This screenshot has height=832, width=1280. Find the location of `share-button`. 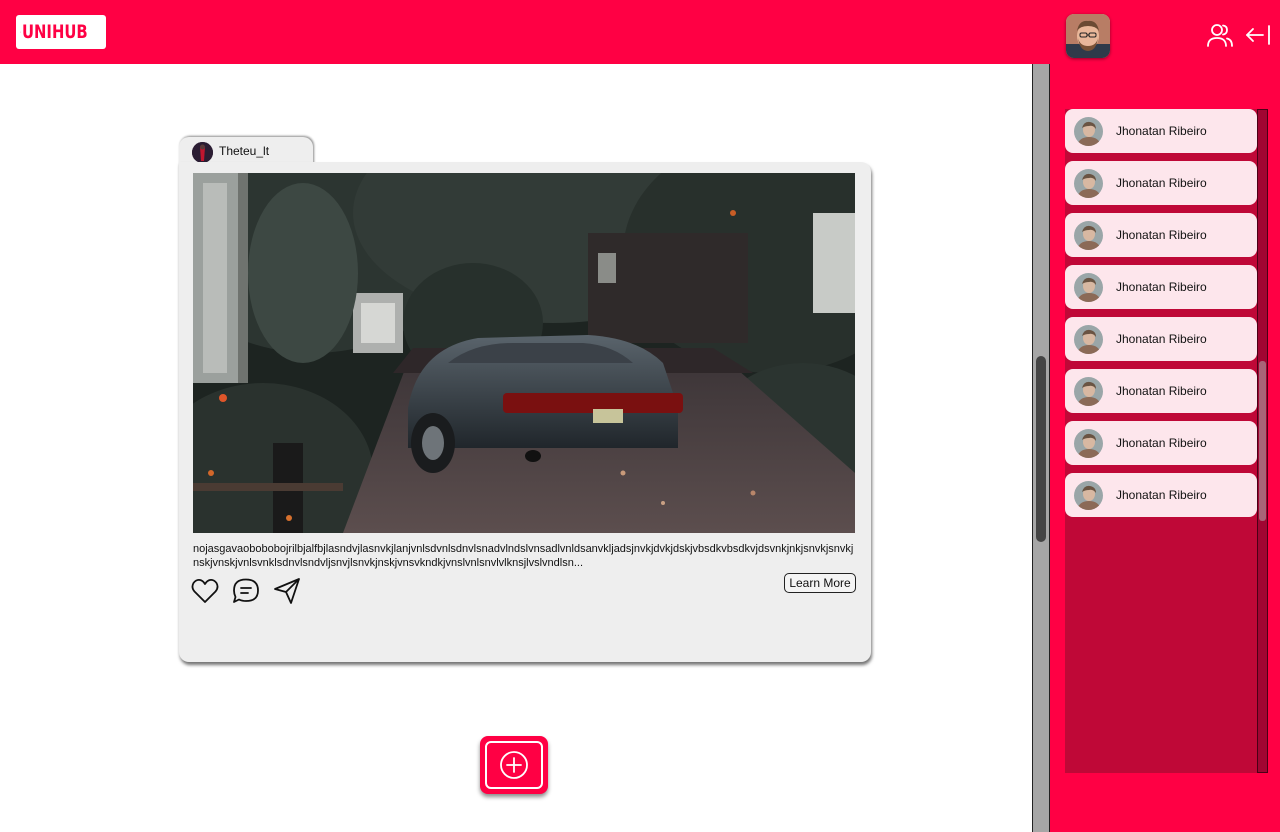

share-button is located at coordinates (287, 591).